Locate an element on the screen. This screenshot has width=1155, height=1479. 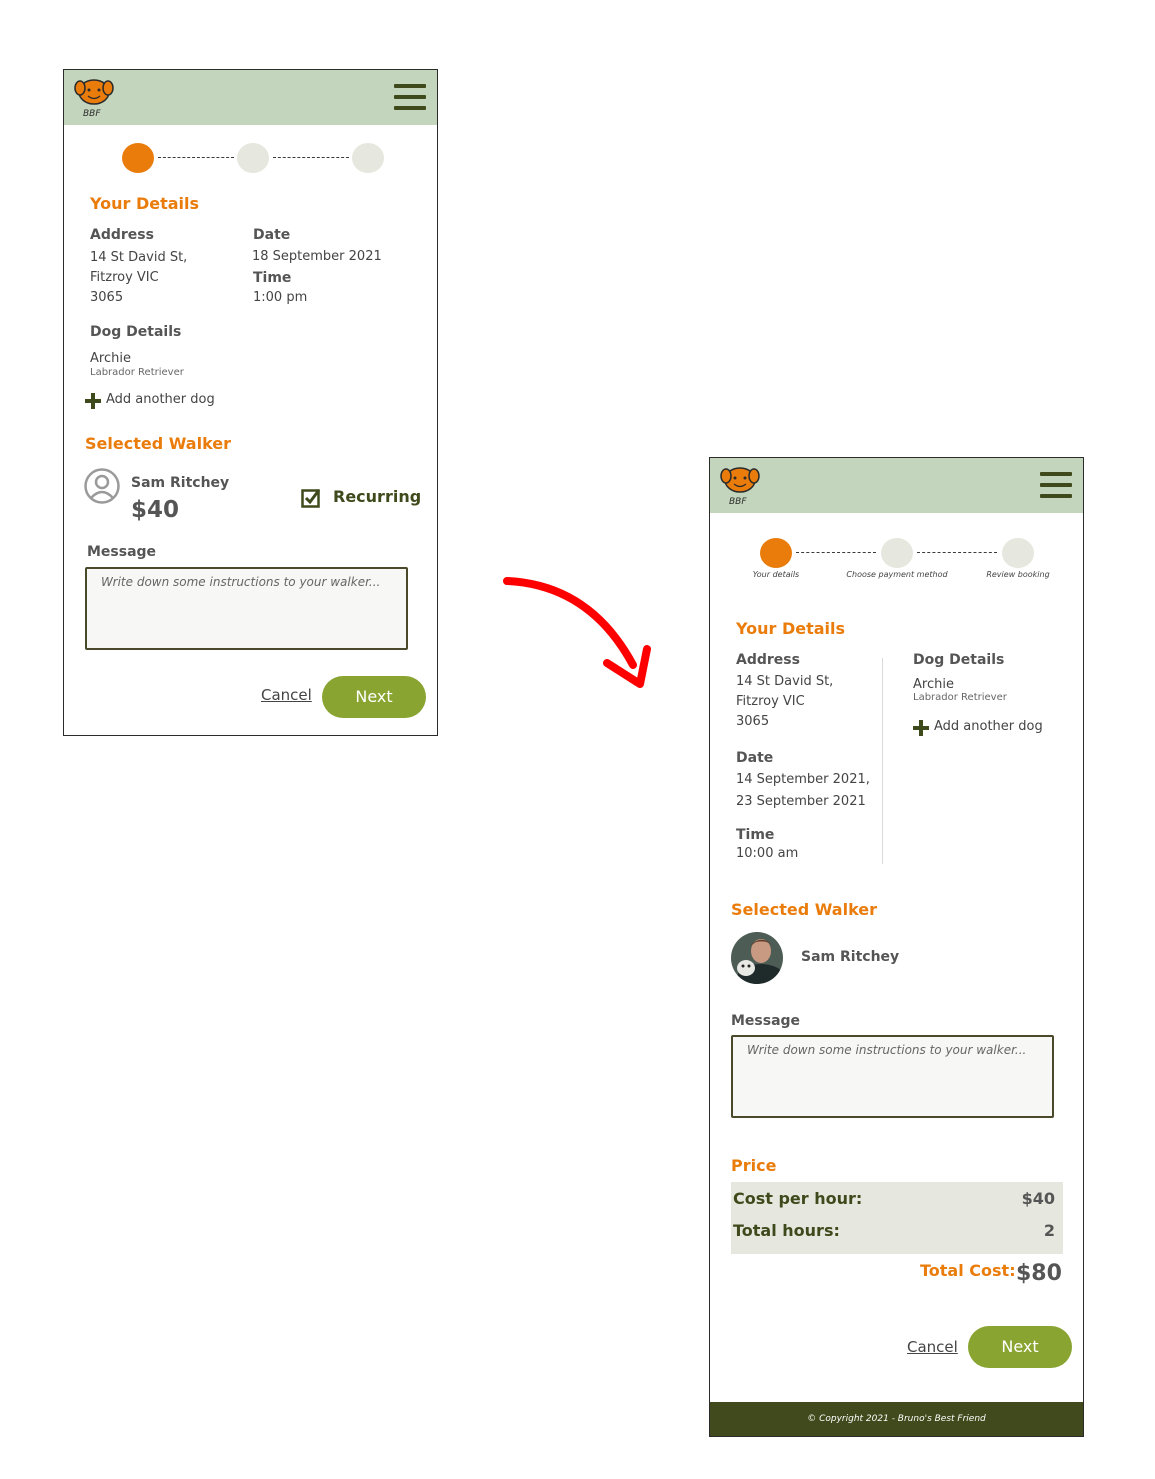
walker-price: $40 is located at coordinates (155, 510).